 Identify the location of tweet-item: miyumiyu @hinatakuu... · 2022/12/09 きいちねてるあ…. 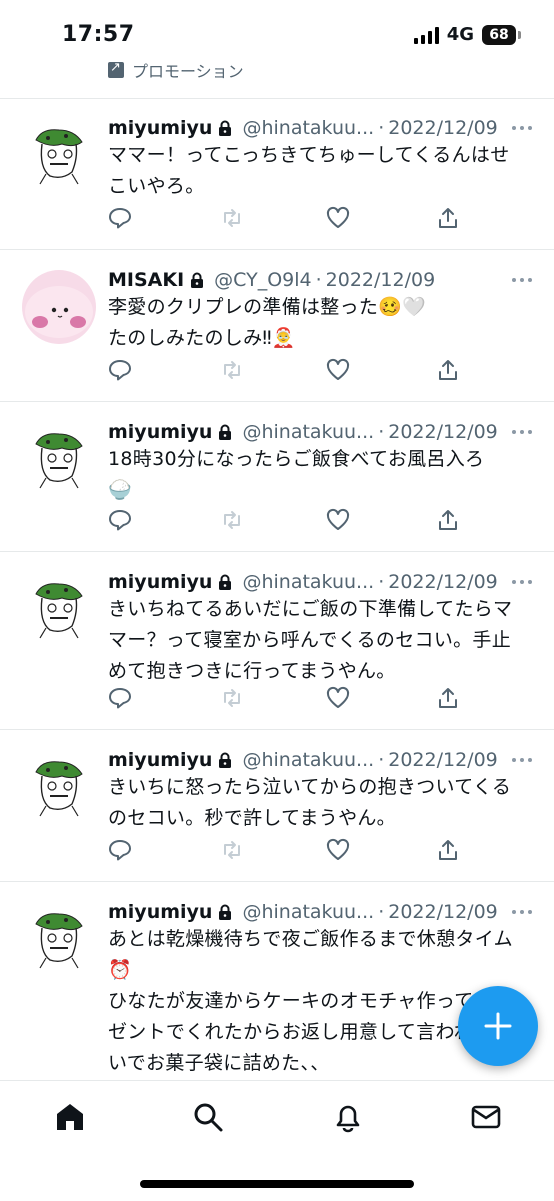
(277, 642).